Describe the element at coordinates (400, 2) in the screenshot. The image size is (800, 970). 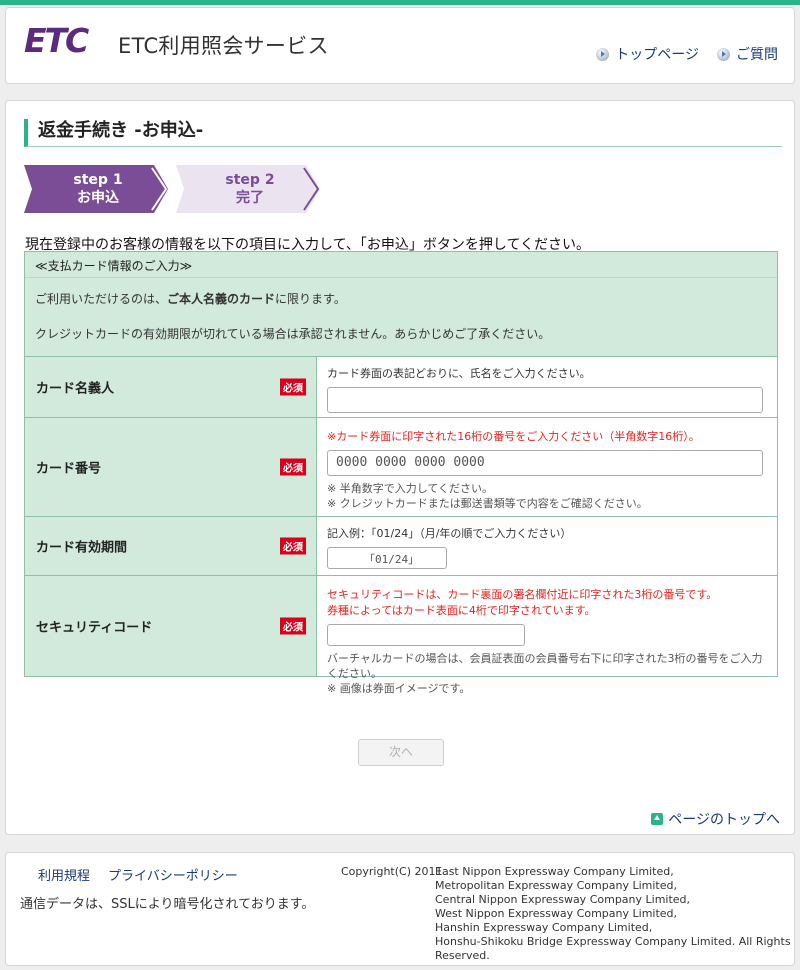
I see `top-accent-bar` at that location.